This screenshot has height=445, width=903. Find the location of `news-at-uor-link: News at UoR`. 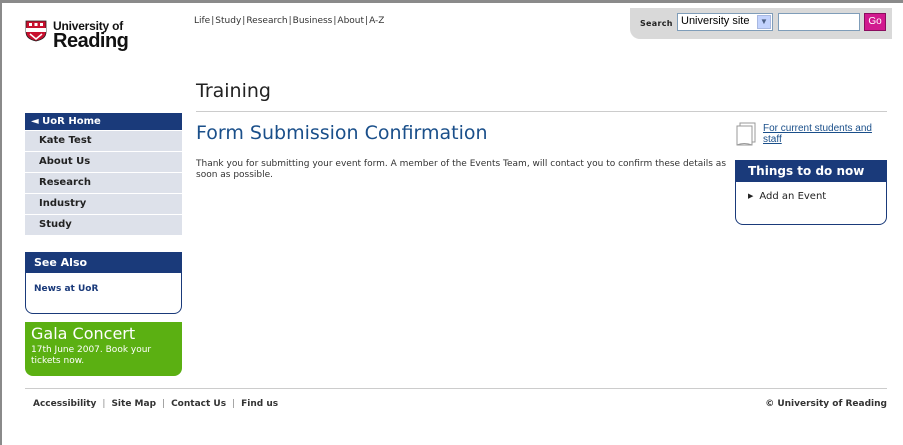

news-at-uor-link: News at UoR is located at coordinates (107, 289).